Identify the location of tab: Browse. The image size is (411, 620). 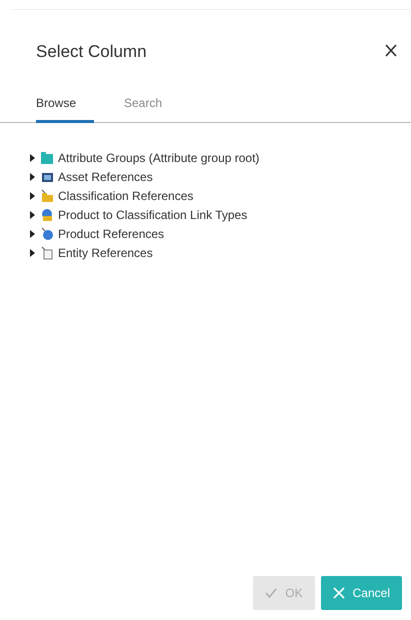
(65, 107).